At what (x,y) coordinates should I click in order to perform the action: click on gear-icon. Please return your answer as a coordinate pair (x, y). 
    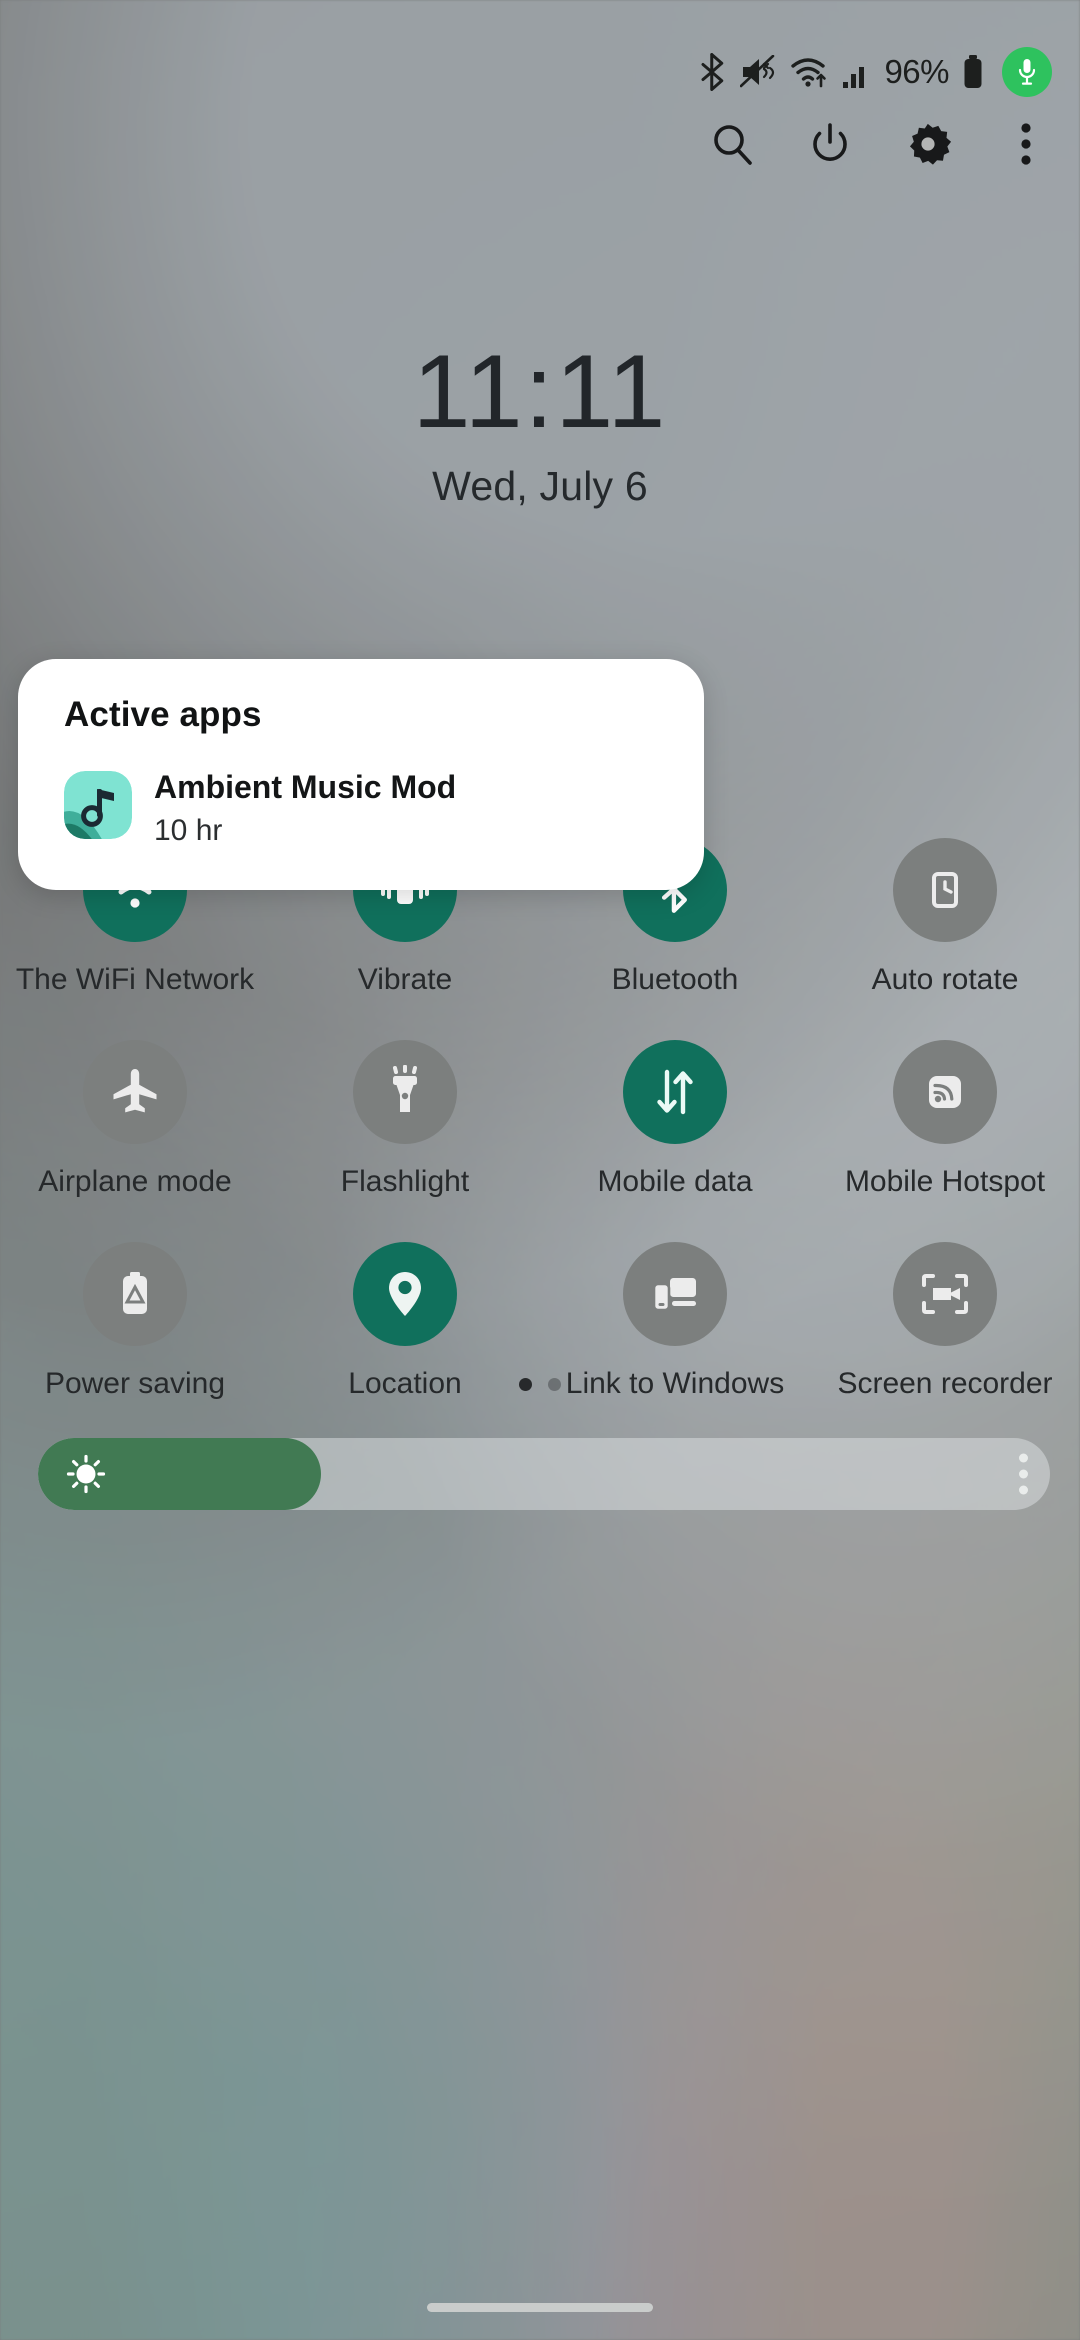
    Looking at the image, I should click on (928, 144).